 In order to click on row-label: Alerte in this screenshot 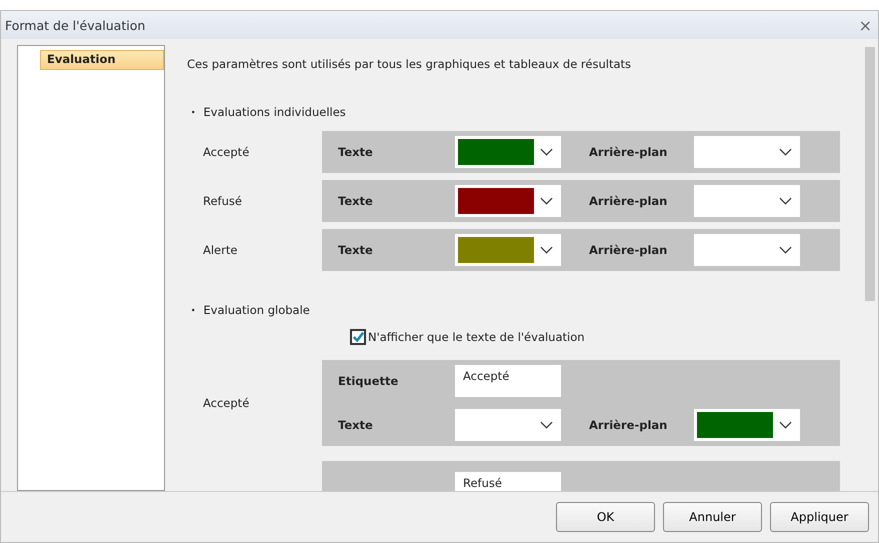, I will do `click(220, 250)`.